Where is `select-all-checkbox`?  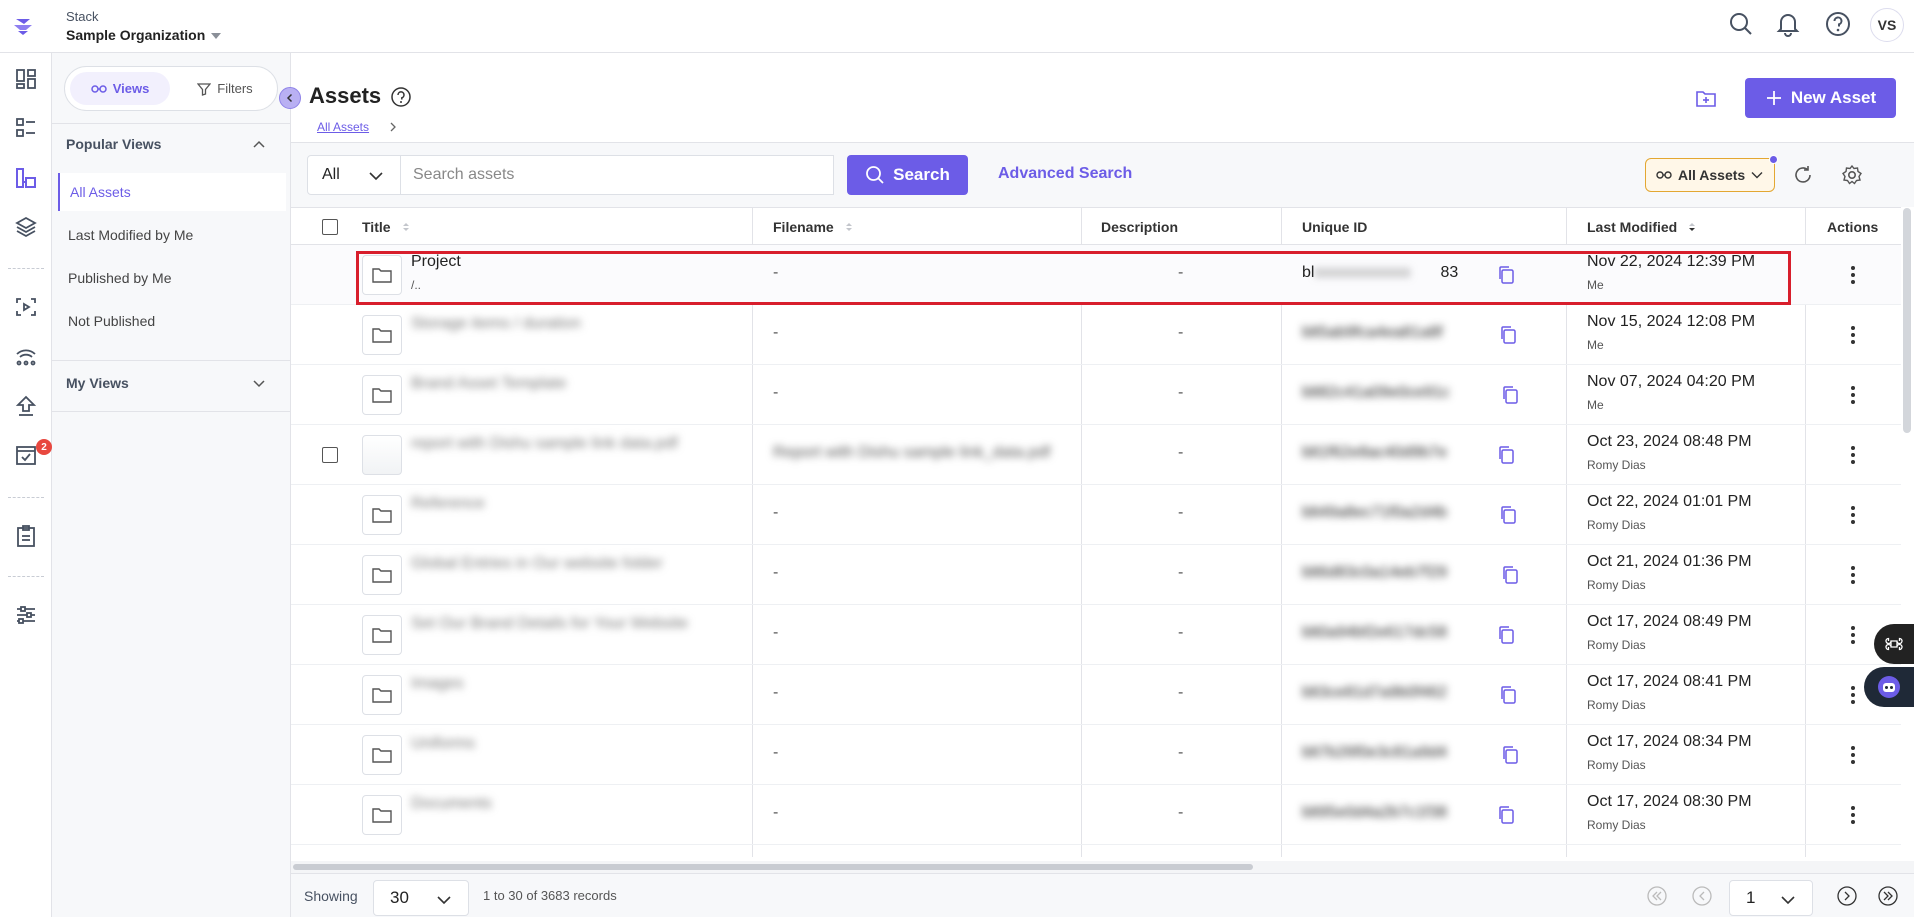
select-all-checkbox is located at coordinates (330, 227).